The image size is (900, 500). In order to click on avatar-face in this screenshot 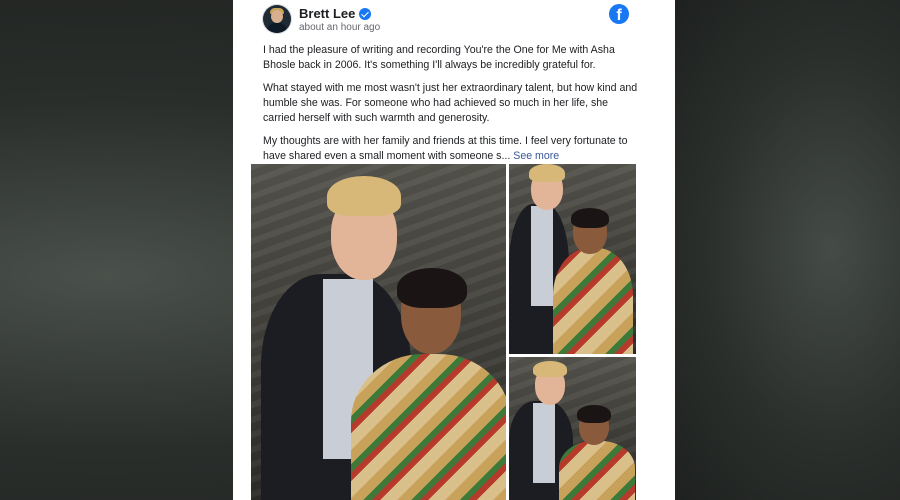, I will do `click(277, 16)`.